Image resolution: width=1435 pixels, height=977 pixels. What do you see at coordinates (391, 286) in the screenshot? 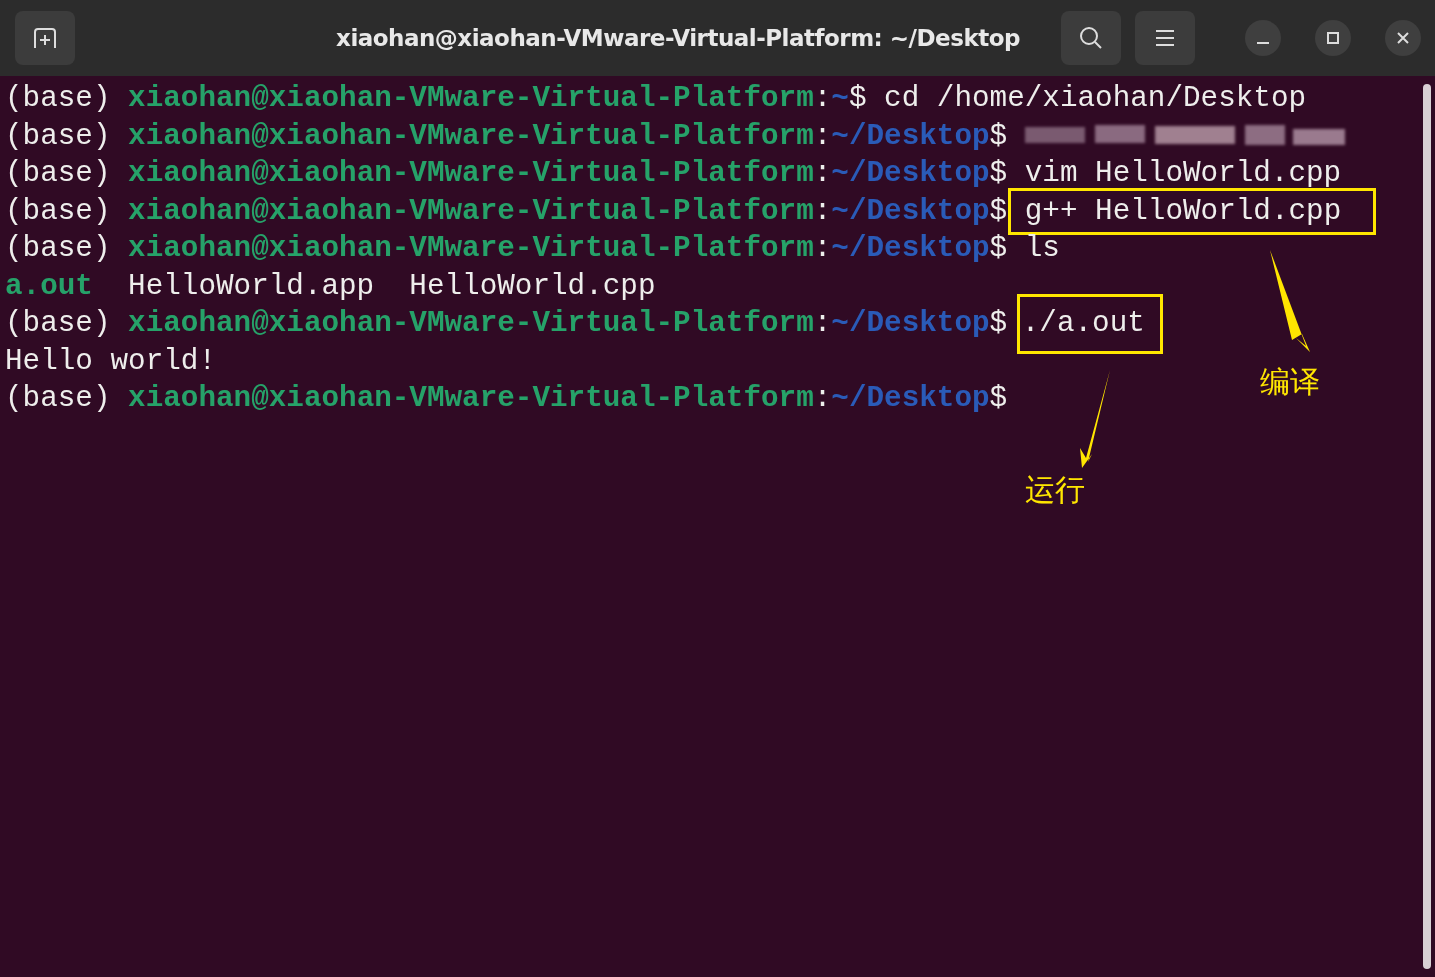
I see `terminal-text: HelloWorld.app HelloWorld.cpp` at bounding box center [391, 286].